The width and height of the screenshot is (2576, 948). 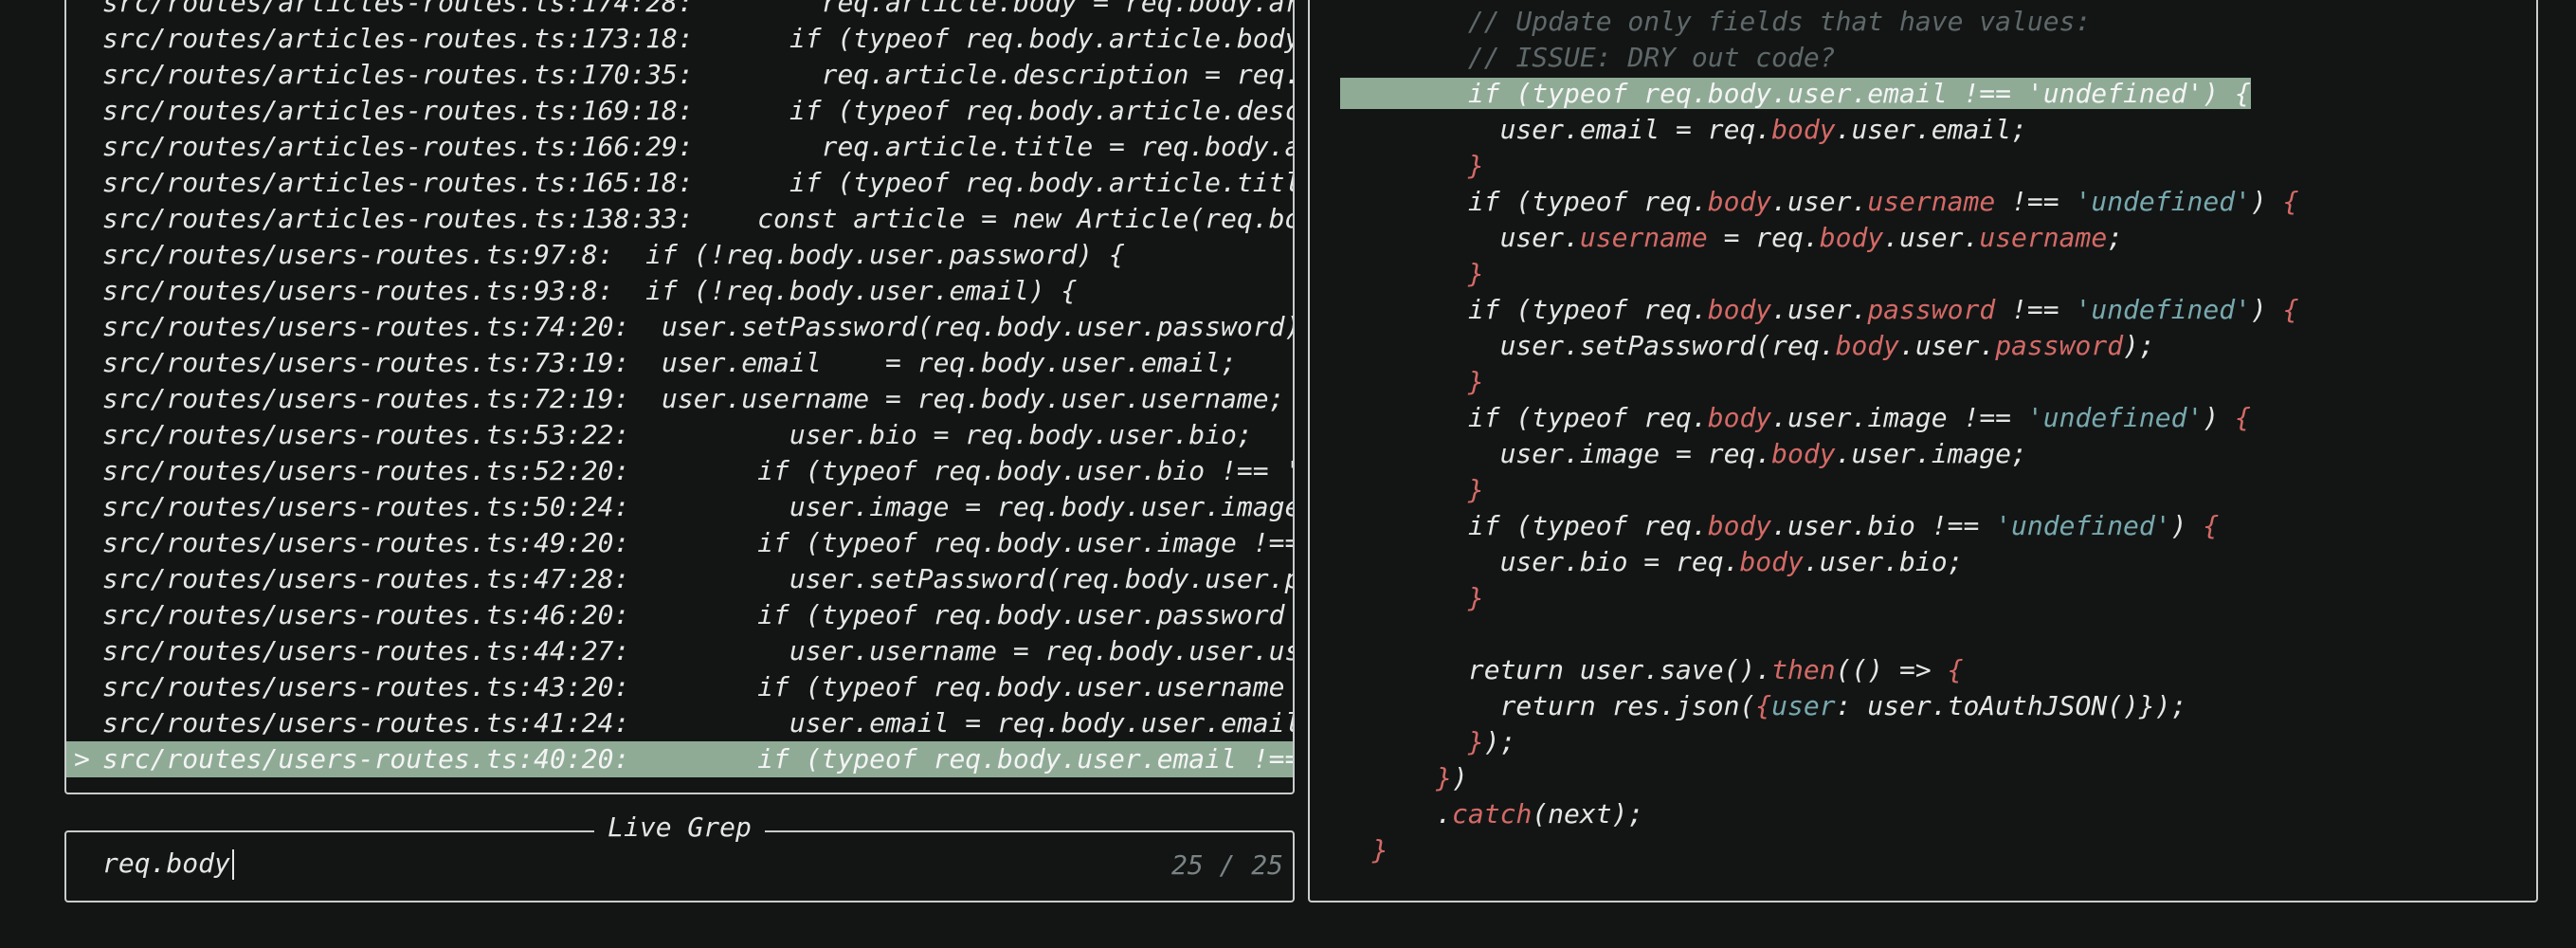 I want to click on result-text: if (typeof req.body.user.email !== 'u, so click(x=961, y=759).